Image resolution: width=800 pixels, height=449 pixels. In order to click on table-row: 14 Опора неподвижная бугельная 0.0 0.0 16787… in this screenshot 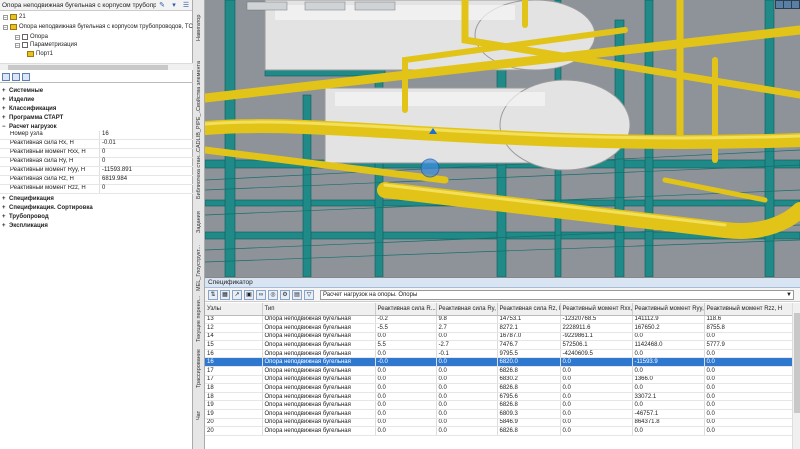, I will do `click(498, 337)`.